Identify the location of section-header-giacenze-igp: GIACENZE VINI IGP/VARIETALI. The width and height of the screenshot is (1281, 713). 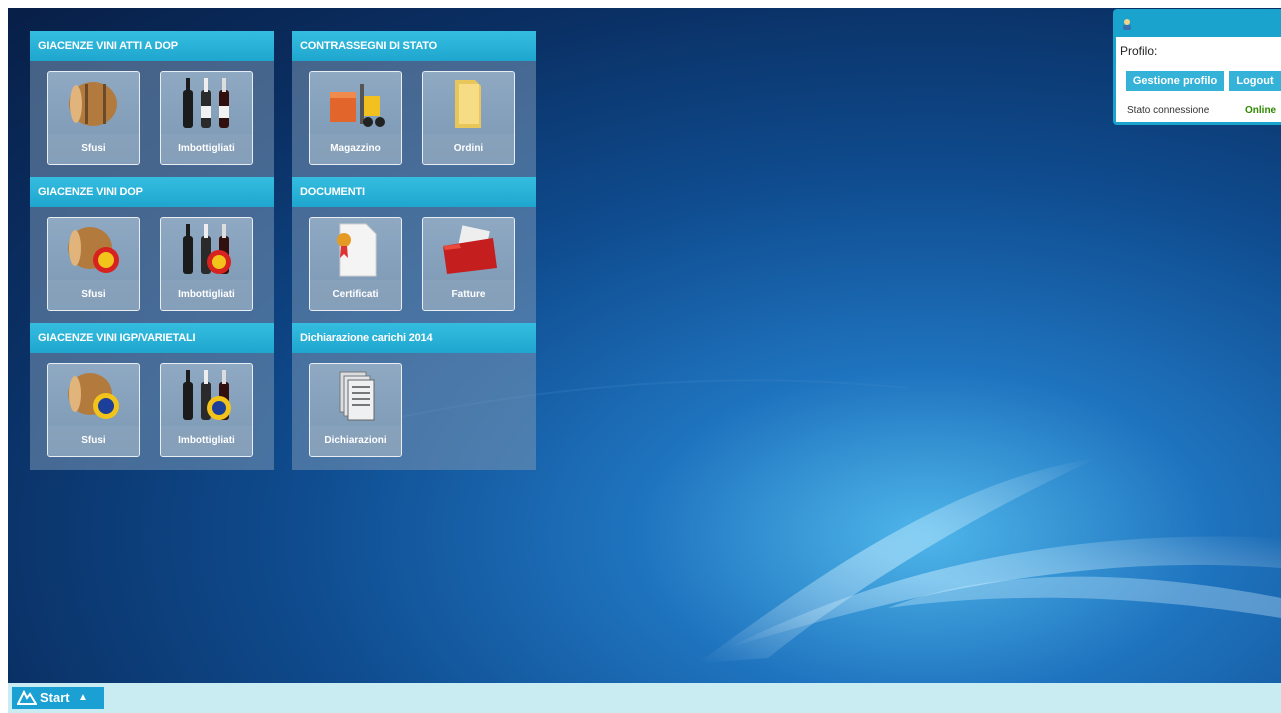
(152, 338).